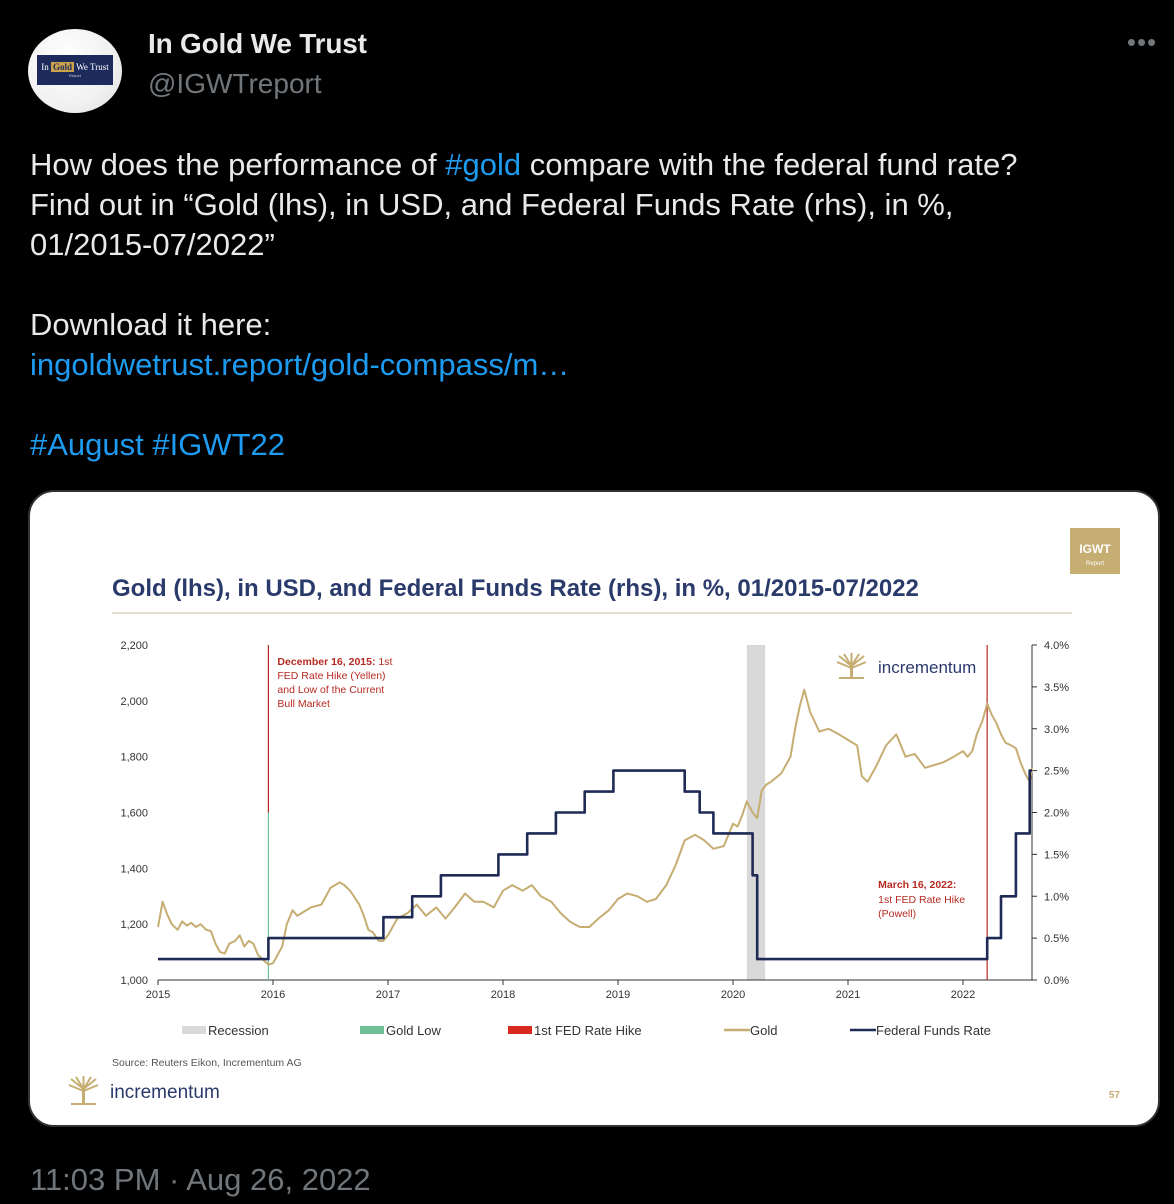  Describe the element at coordinates (388, 995) in the screenshot. I see `x-tick-label: 2017` at that location.